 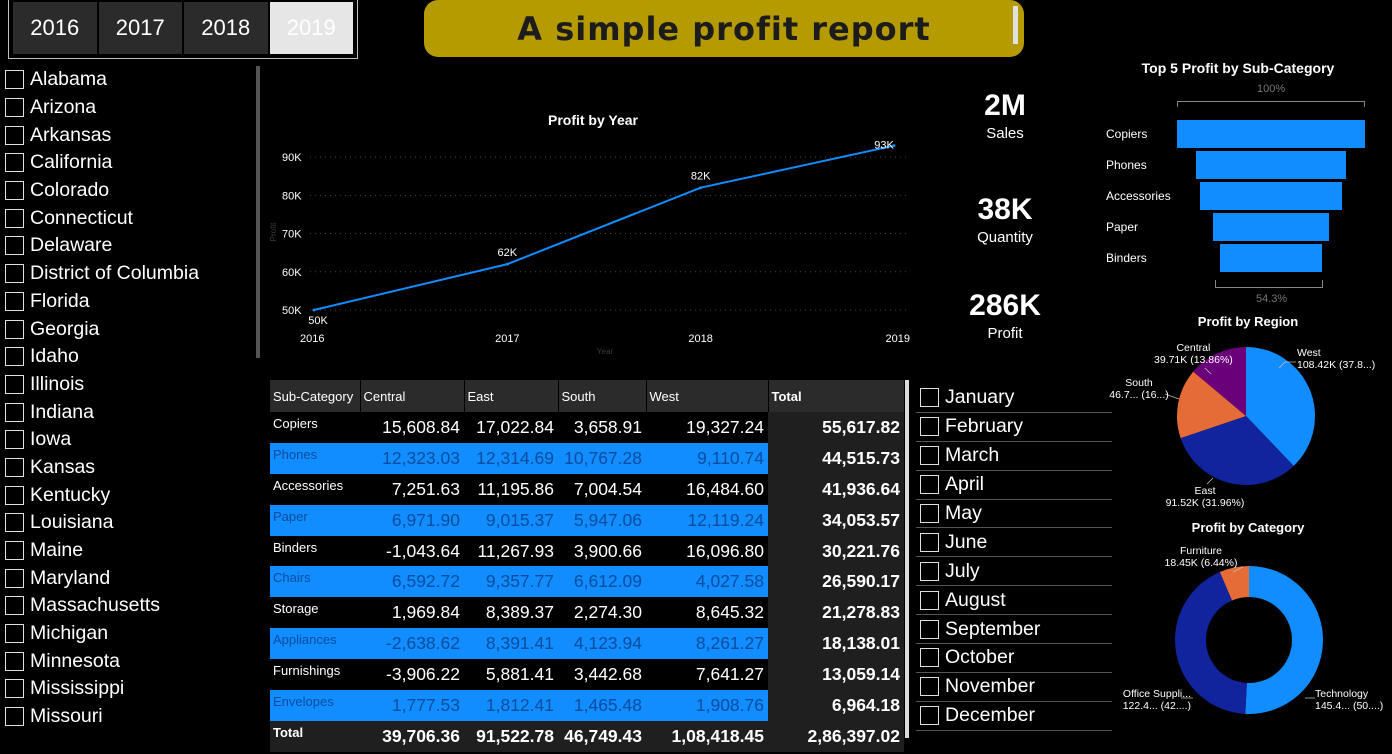 What do you see at coordinates (132, 385) in the screenshot?
I see `state-item: Illinois` at bounding box center [132, 385].